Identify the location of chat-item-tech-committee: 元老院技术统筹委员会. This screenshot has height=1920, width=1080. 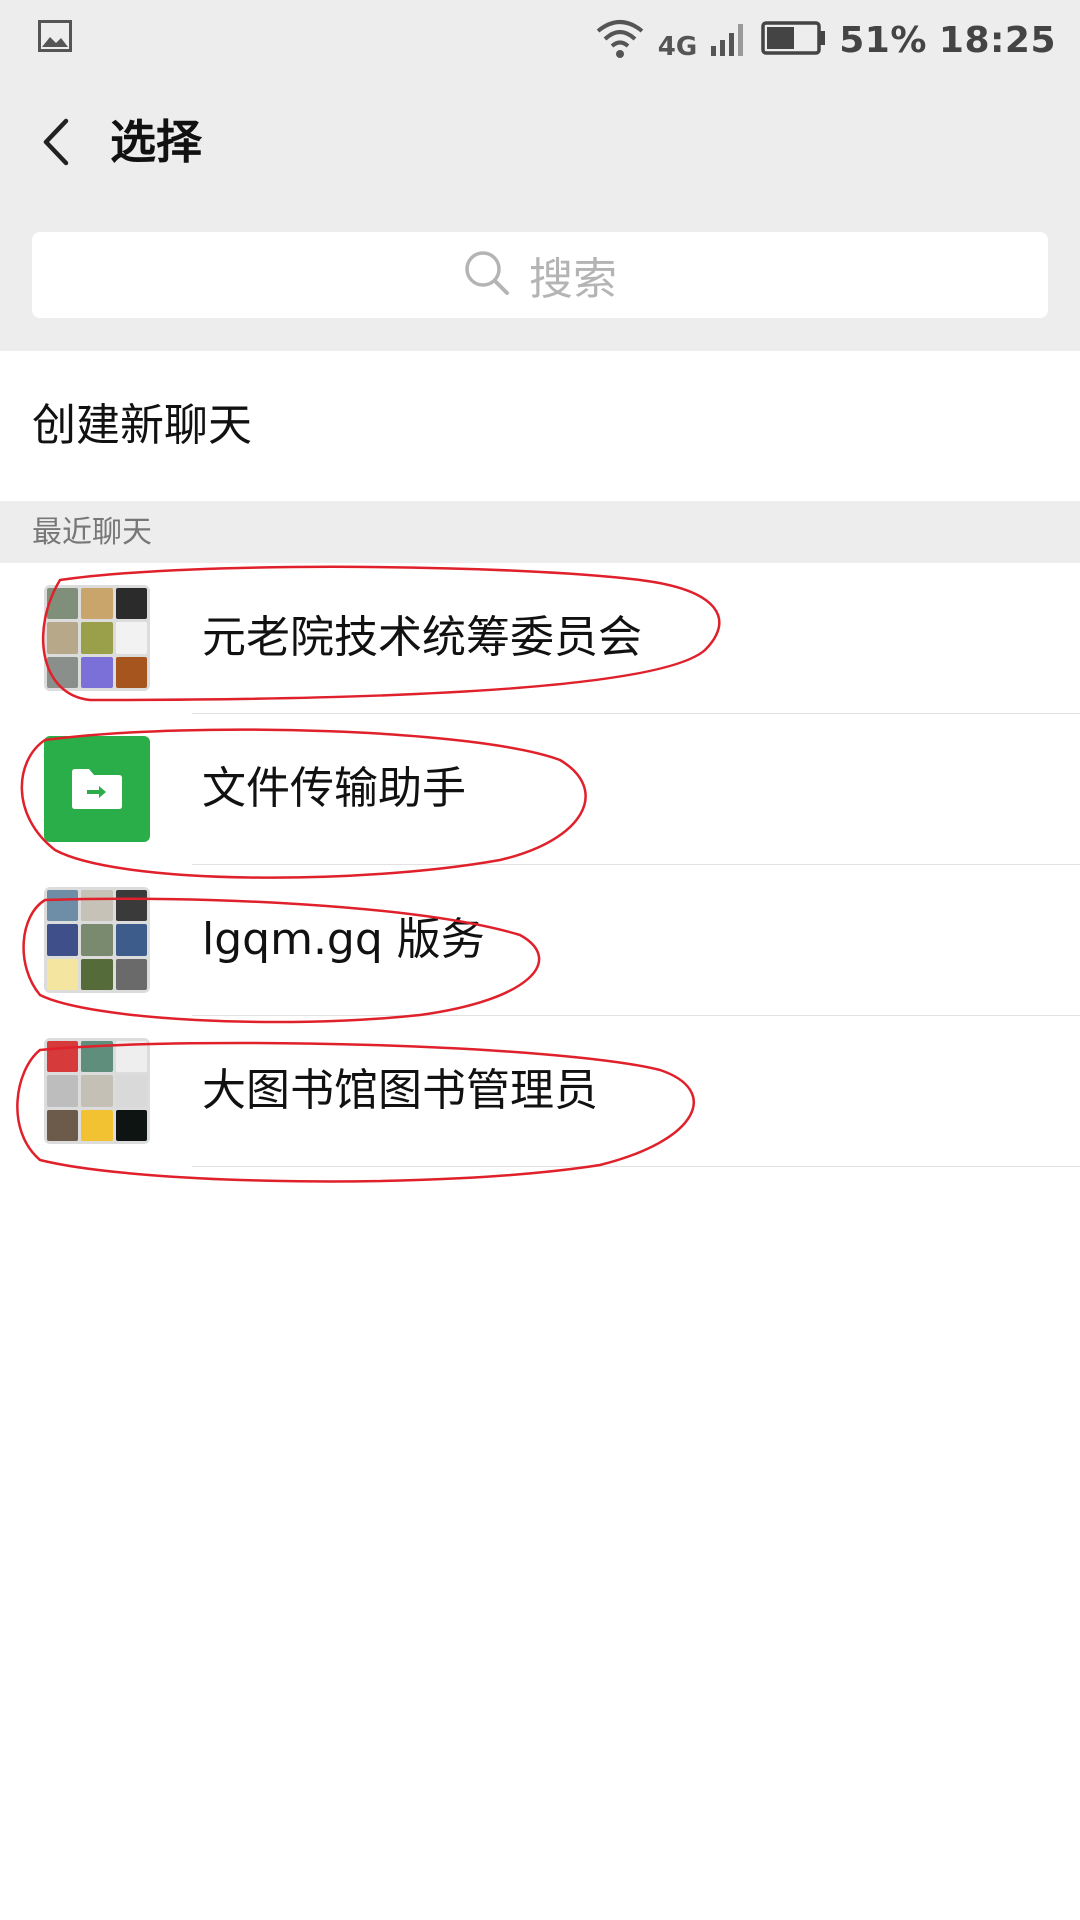
(540, 638).